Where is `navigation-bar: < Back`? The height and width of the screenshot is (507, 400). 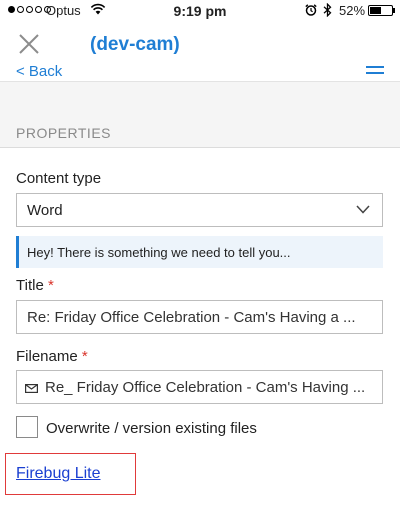
navigation-bar: < Back is located at coordinates (200, 72).